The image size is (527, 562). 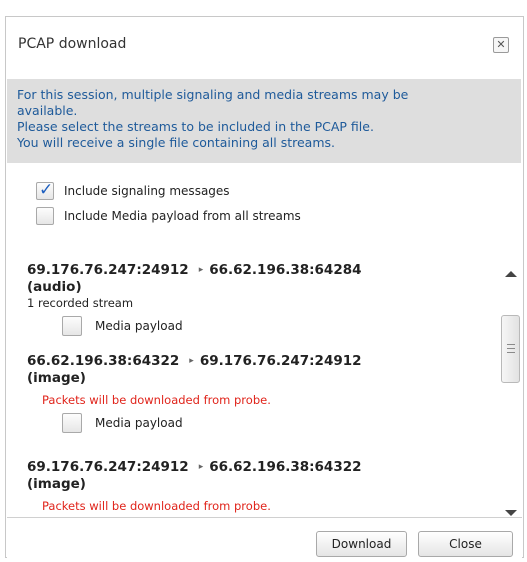 I want to click on include-signaling-option: Include signaling messages, so click(x=133, y=190).